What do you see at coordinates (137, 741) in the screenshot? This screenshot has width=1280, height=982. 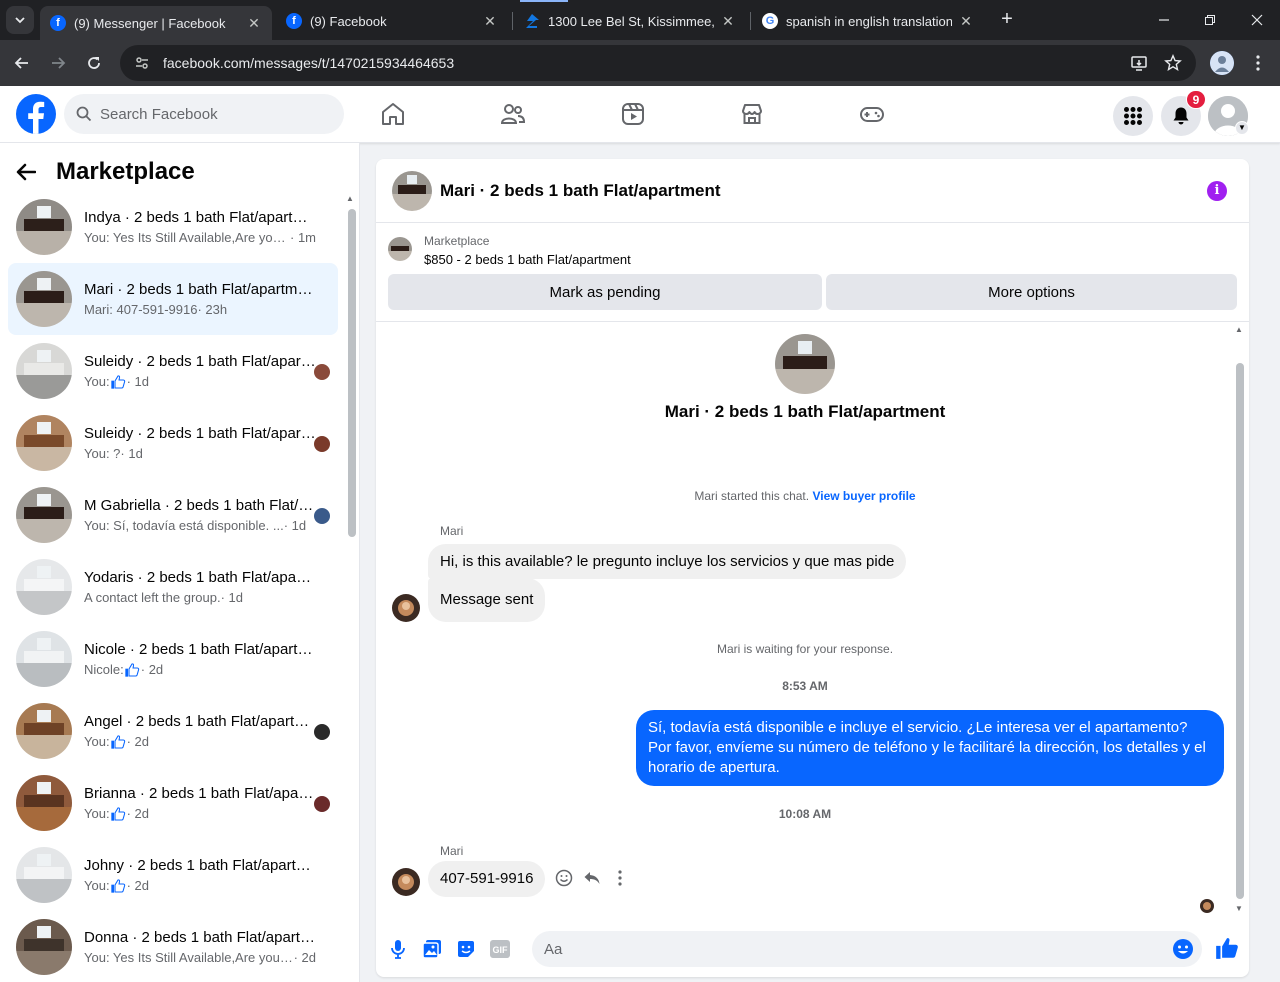 I see `snippet-time: · 2d` at bounding box center [137, 741].